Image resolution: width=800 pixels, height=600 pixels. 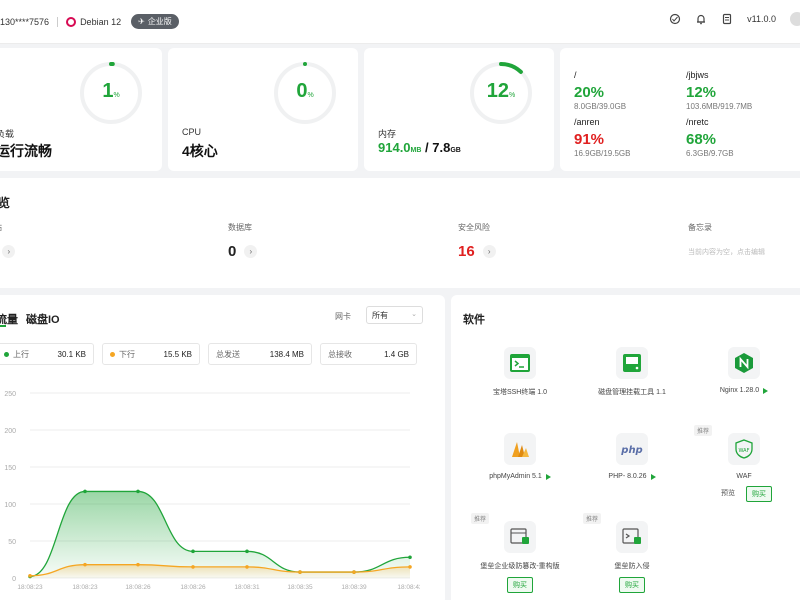 What do you see at coordinates (14, 579) in the screenshot?
I see `y-tick-label: 0` at bounding box center [14, 579].